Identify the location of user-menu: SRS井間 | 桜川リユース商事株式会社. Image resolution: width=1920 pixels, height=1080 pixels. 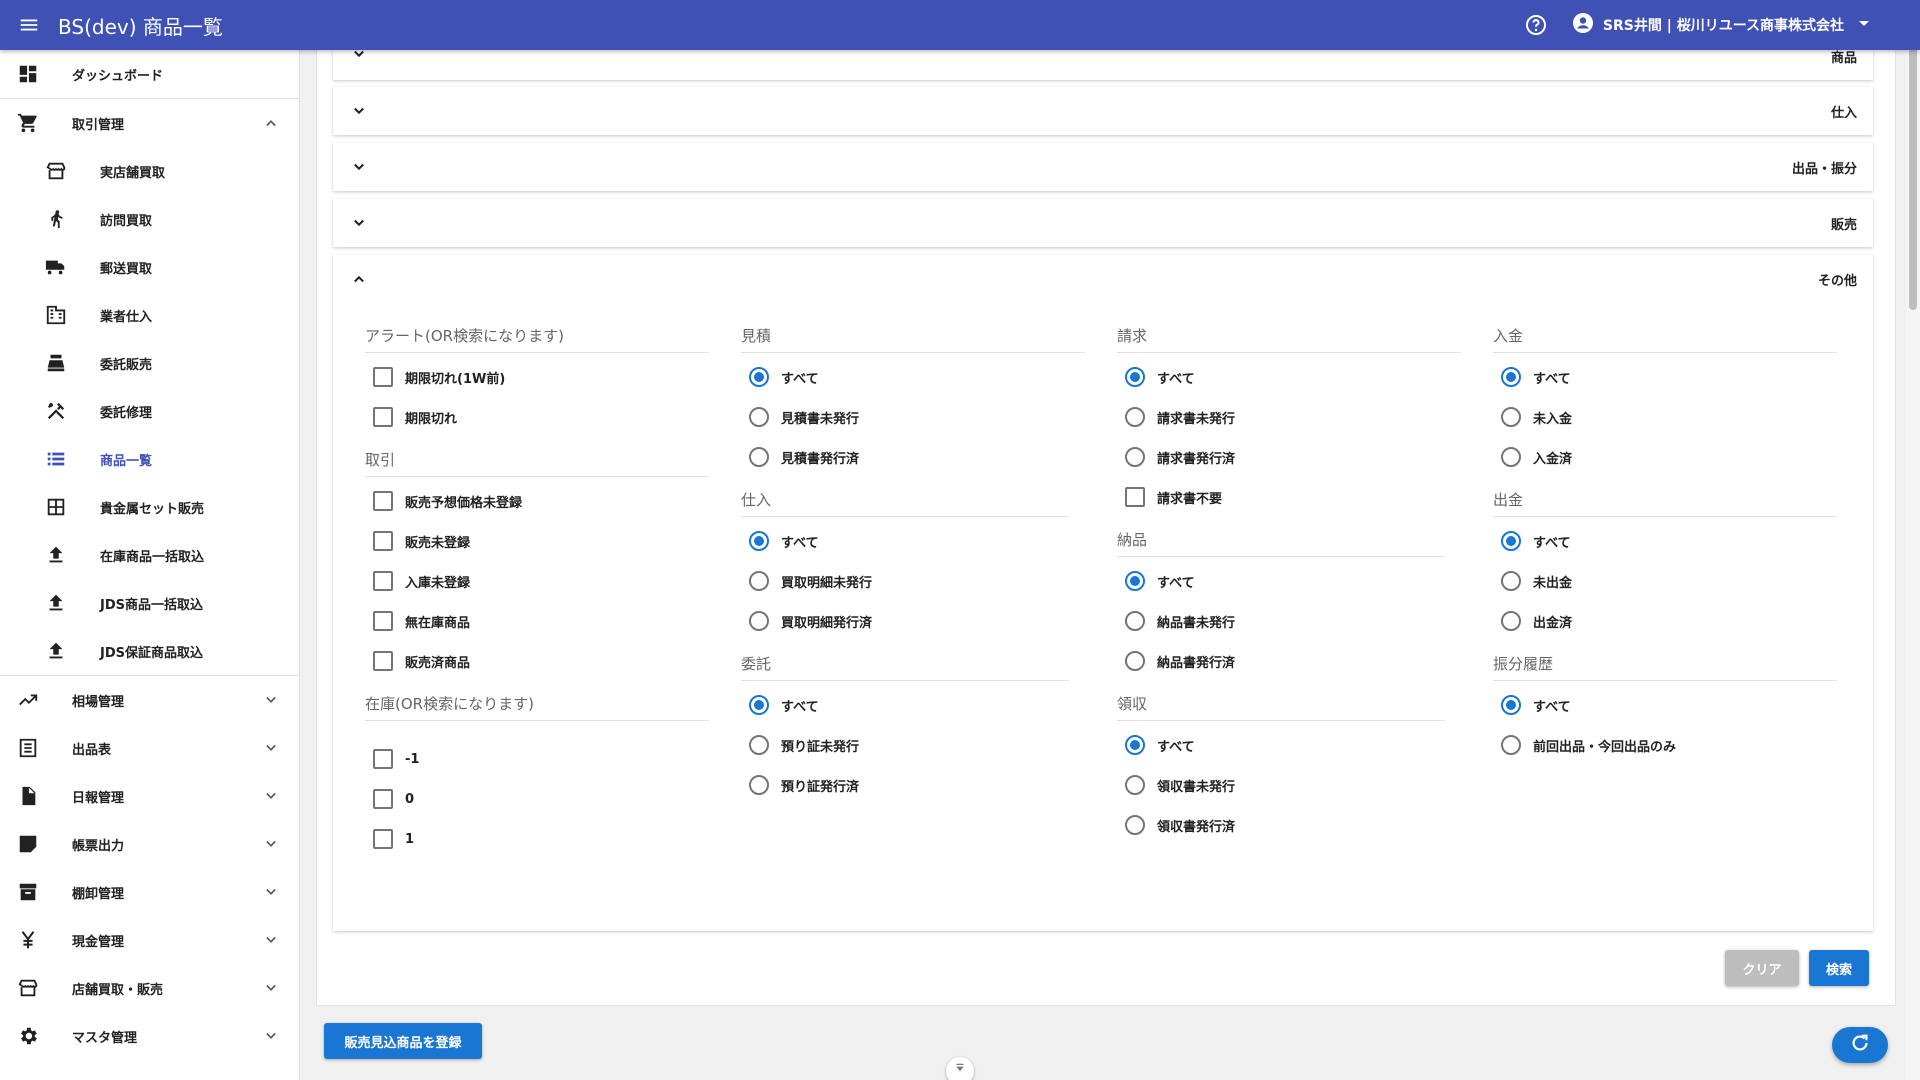
(1723, 25).